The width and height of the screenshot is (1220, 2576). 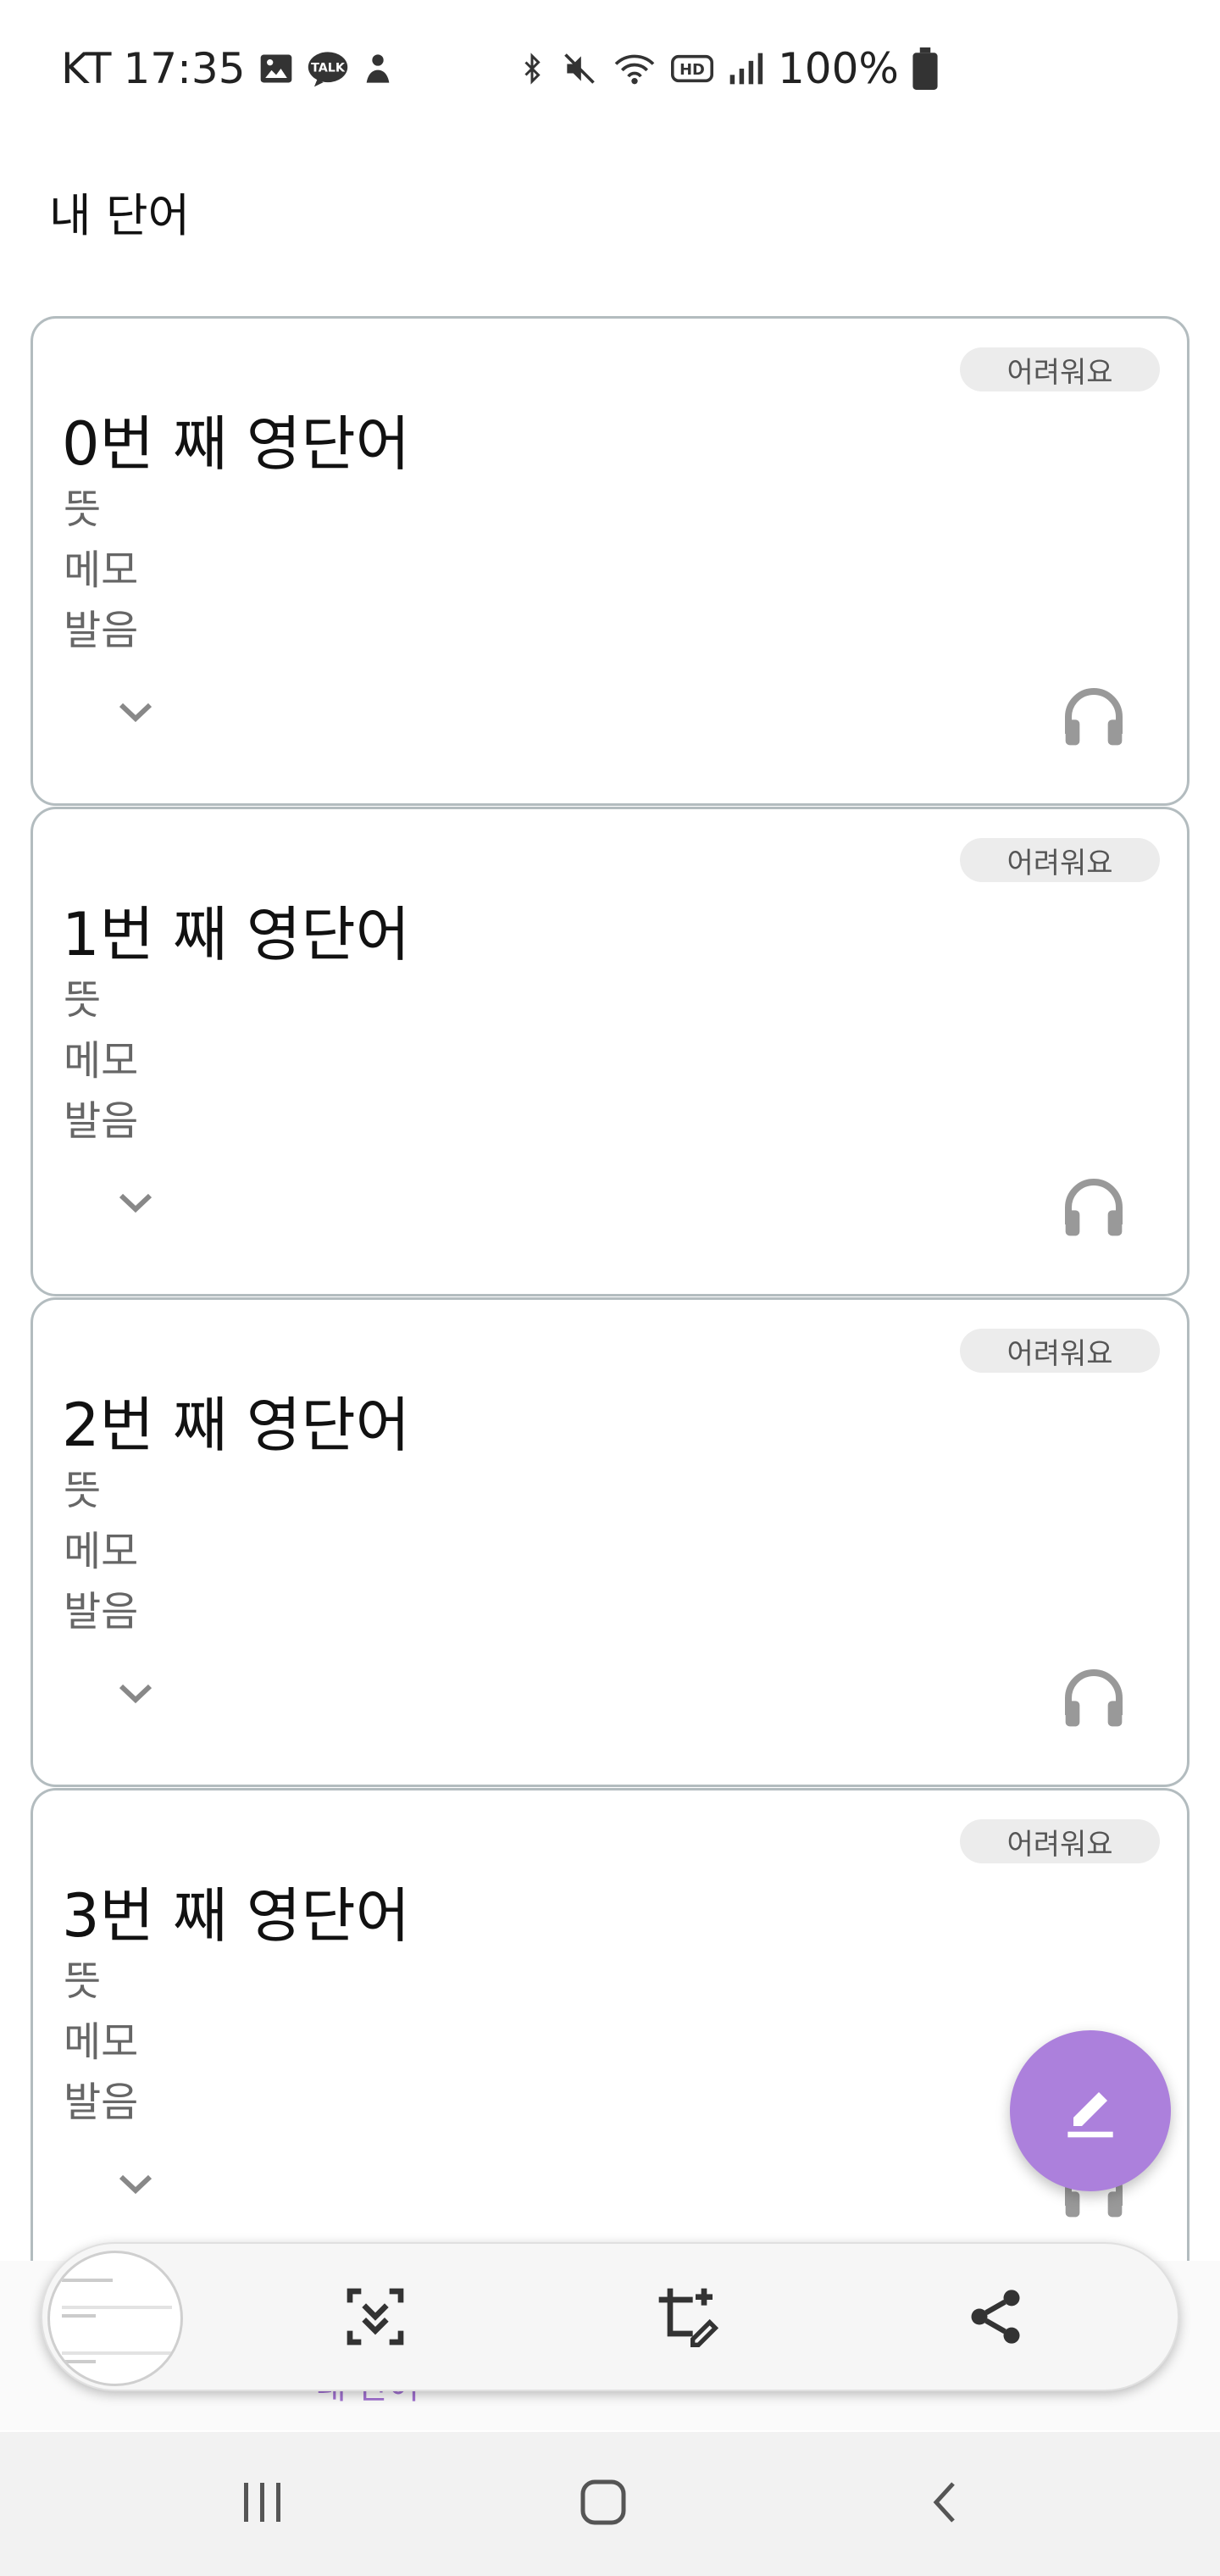 I want to click on svg-text: HD, so click(x=692, y=70).